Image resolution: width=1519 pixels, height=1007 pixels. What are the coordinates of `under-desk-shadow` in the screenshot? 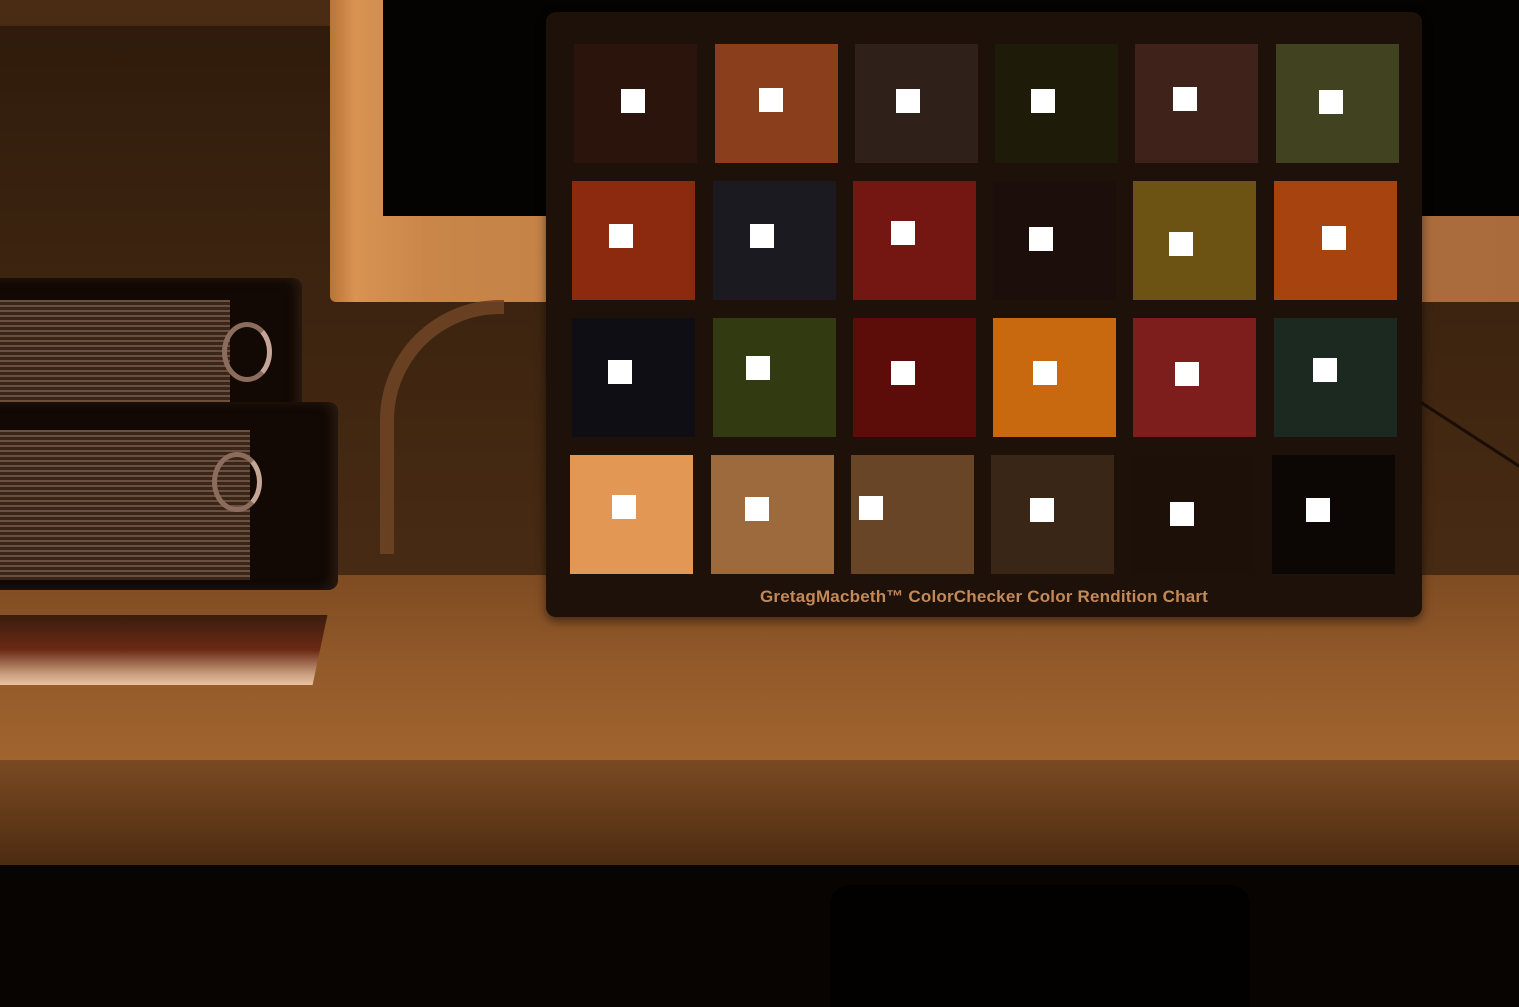 It's located at (759, 936).